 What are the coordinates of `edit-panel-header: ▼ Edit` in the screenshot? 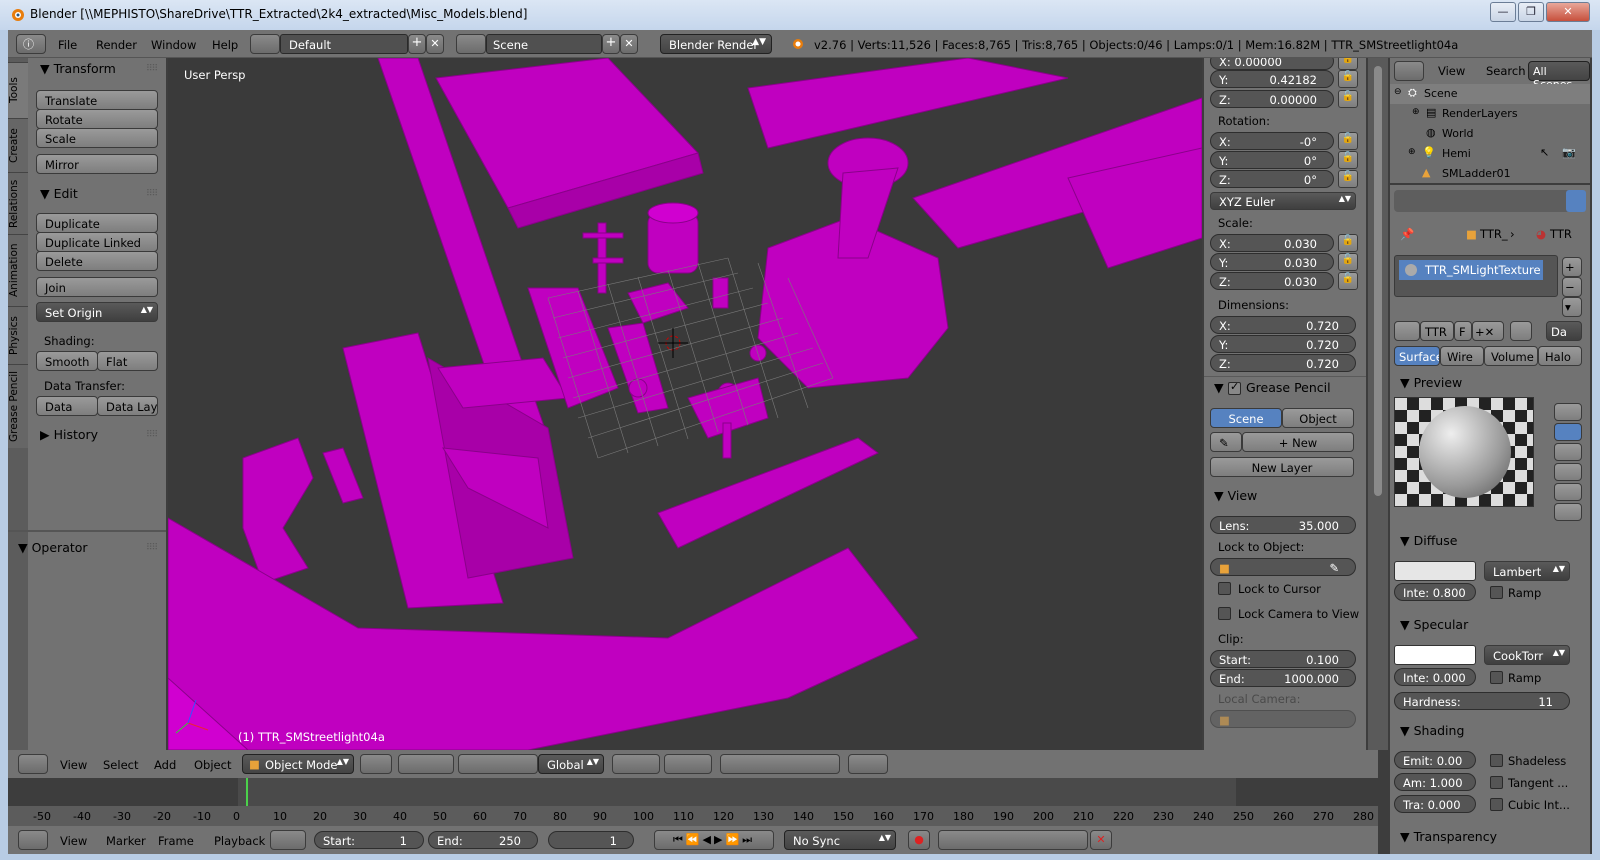 It's located at (59, 193).